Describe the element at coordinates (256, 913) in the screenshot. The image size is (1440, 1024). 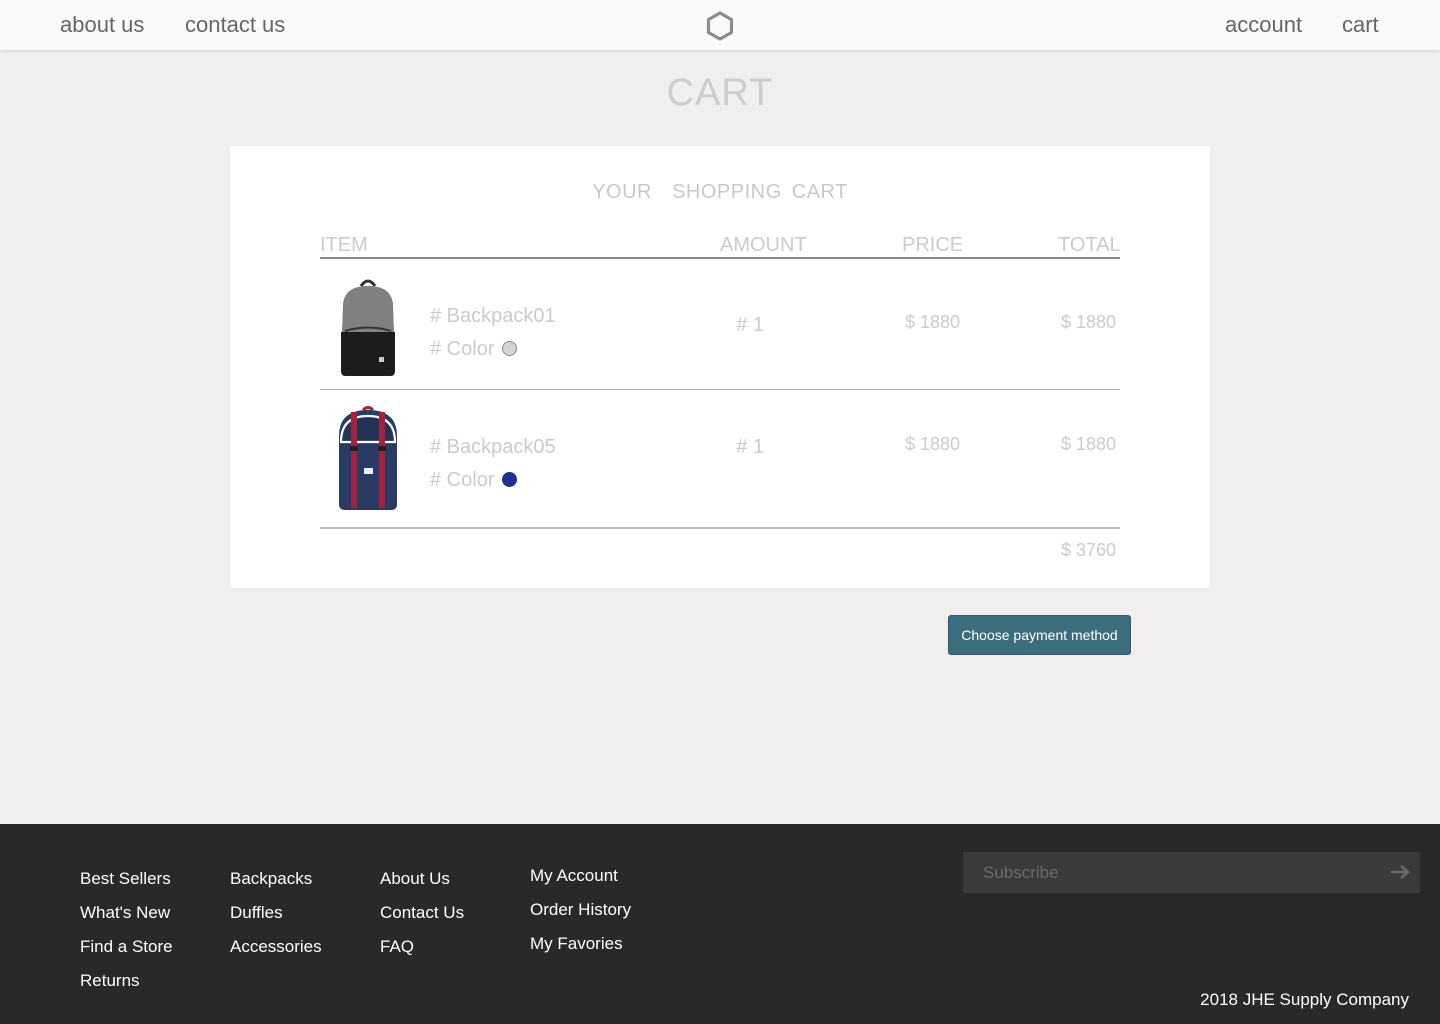
I see `footer-link-duffles: Duffles` at that location.